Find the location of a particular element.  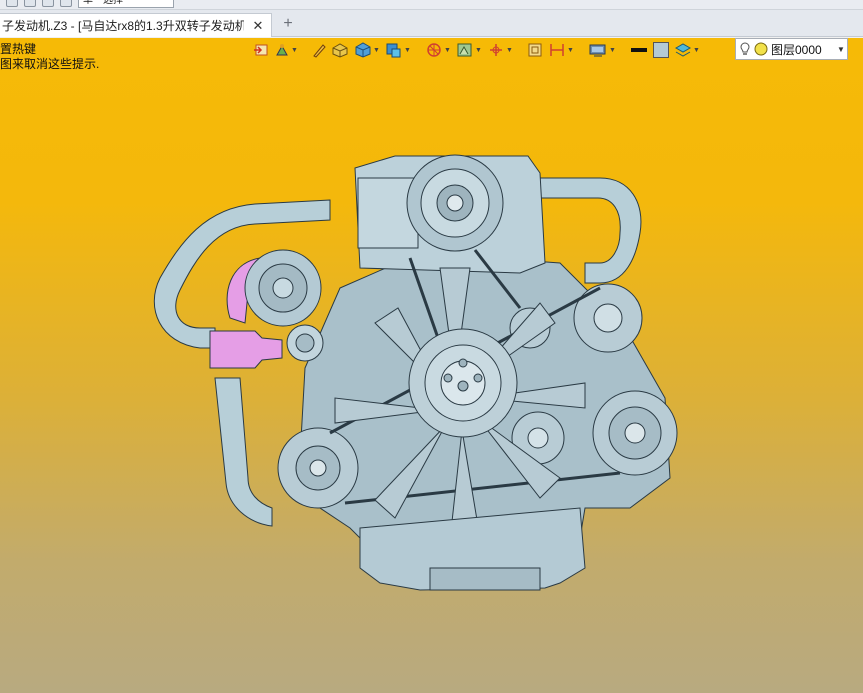

redo-icon is located at coordinates (48, 3).